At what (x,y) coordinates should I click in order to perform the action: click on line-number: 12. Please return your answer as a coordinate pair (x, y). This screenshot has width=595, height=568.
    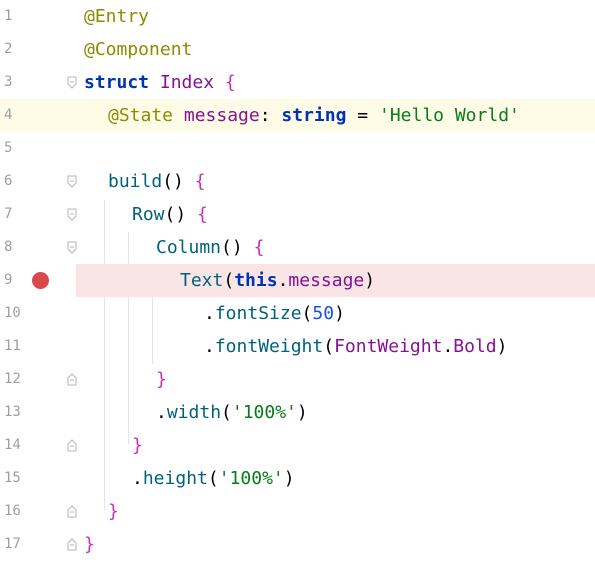
    Looking at the image, I should click on (12, 379).